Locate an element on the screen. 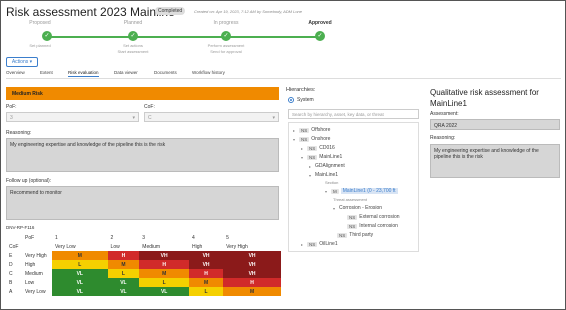 Image resolution: width=566 pixels, height=310 pixels. step-proposed-sub: Set planned is located at coordinates (40, 45).